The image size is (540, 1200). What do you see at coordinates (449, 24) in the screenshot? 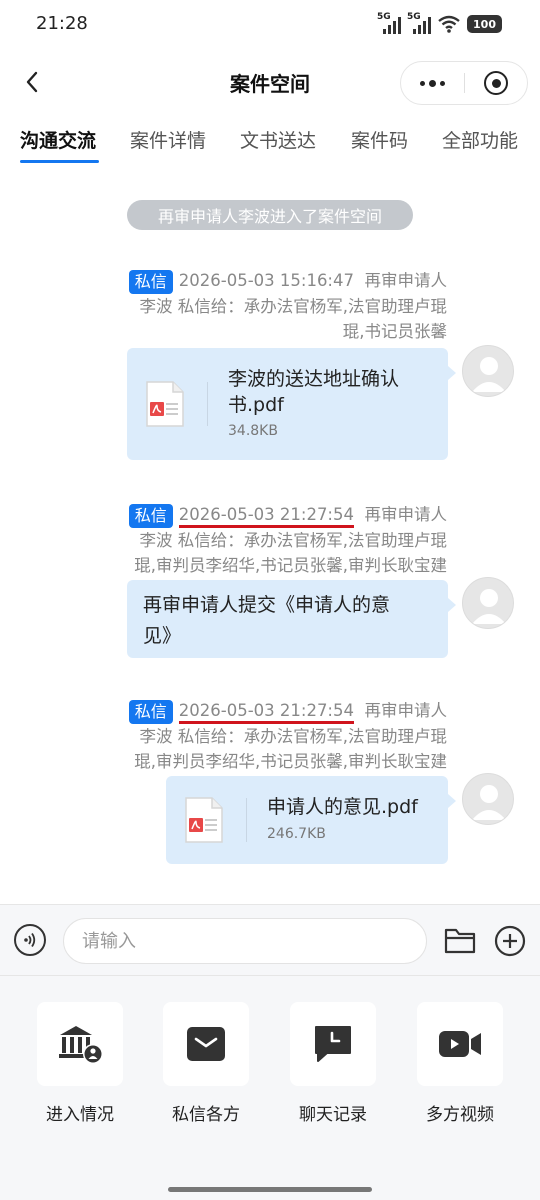
I see `wifi-icon` at bounding box center [449, 24].